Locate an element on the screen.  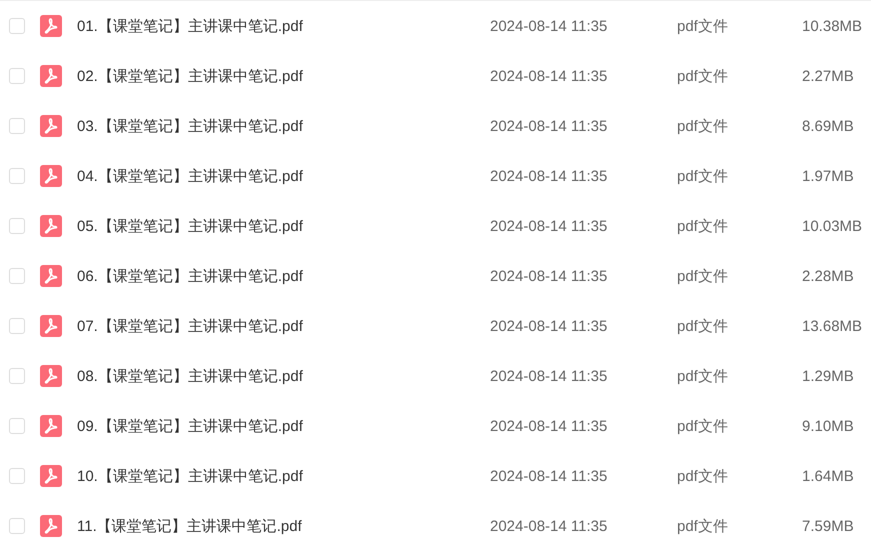
file-size: 1.29MB is located at coordinates (828, 376).